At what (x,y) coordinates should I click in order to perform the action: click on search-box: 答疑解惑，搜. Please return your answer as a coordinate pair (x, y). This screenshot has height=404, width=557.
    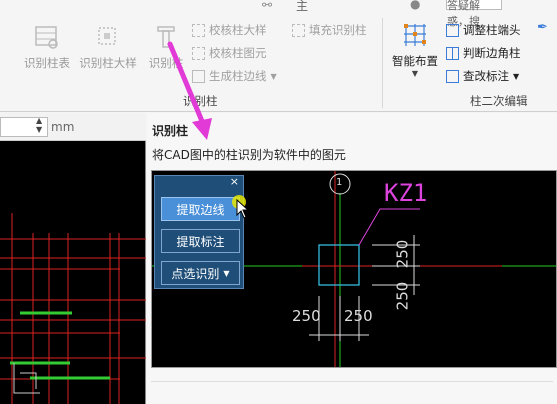
    Looking at the image, I should click on (474, 14).